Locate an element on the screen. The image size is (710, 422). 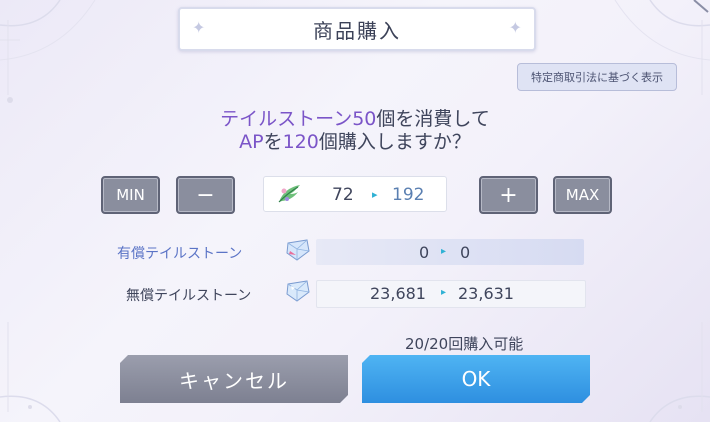
cancel-button: キャンセル is located at coordinates (234, 379).